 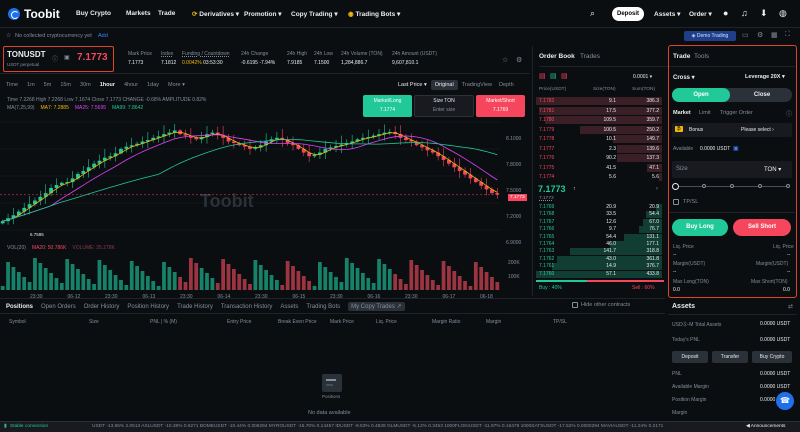 What do you see at coordinates (506, 85) in the screenshot?
I see `view-depth: Depth` at bounding box center [506, 85].